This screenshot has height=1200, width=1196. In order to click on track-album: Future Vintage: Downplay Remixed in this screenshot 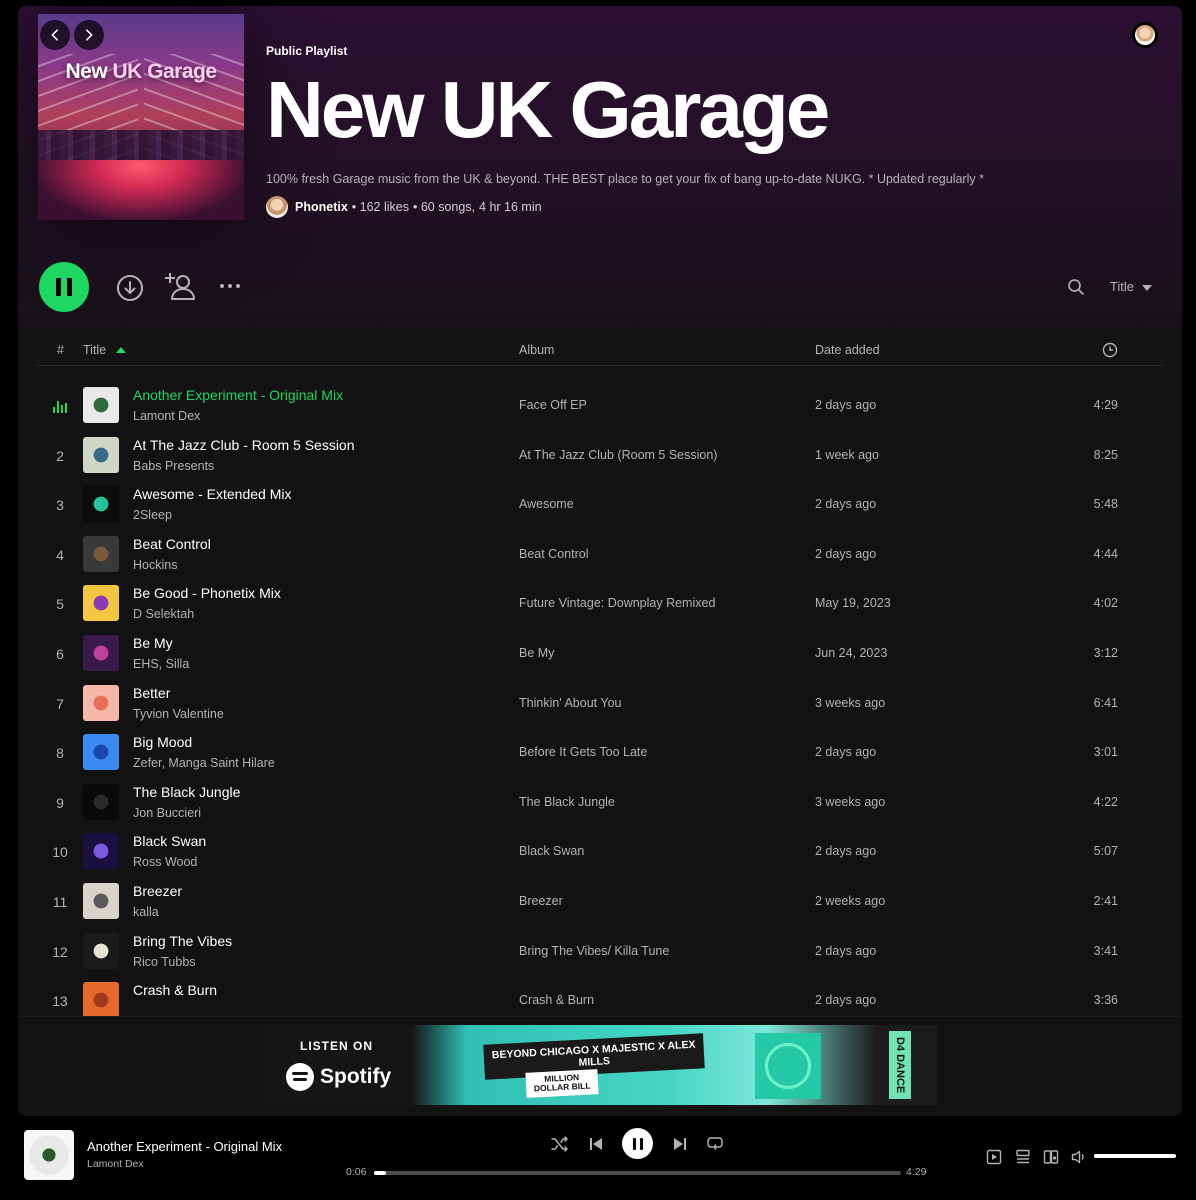, I will do `click(617, 603)`.